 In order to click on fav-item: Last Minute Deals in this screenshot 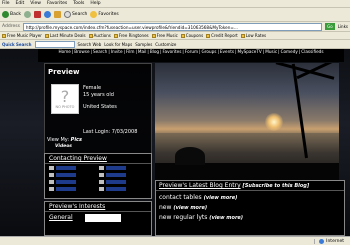, I will do `click(65, 35)`.